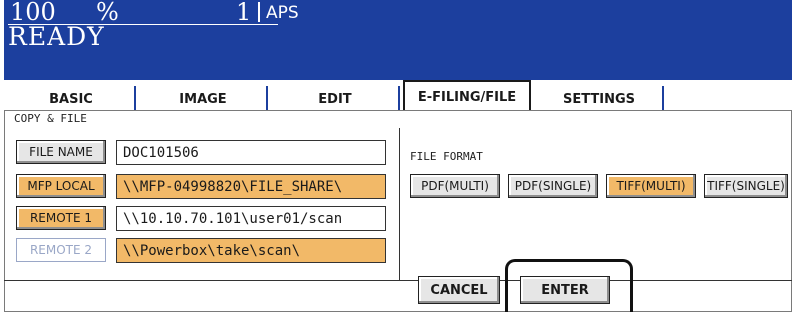  I want to click on remote-1-path-field: \\10.10.70.101\user01/scan, so click(251, 218).